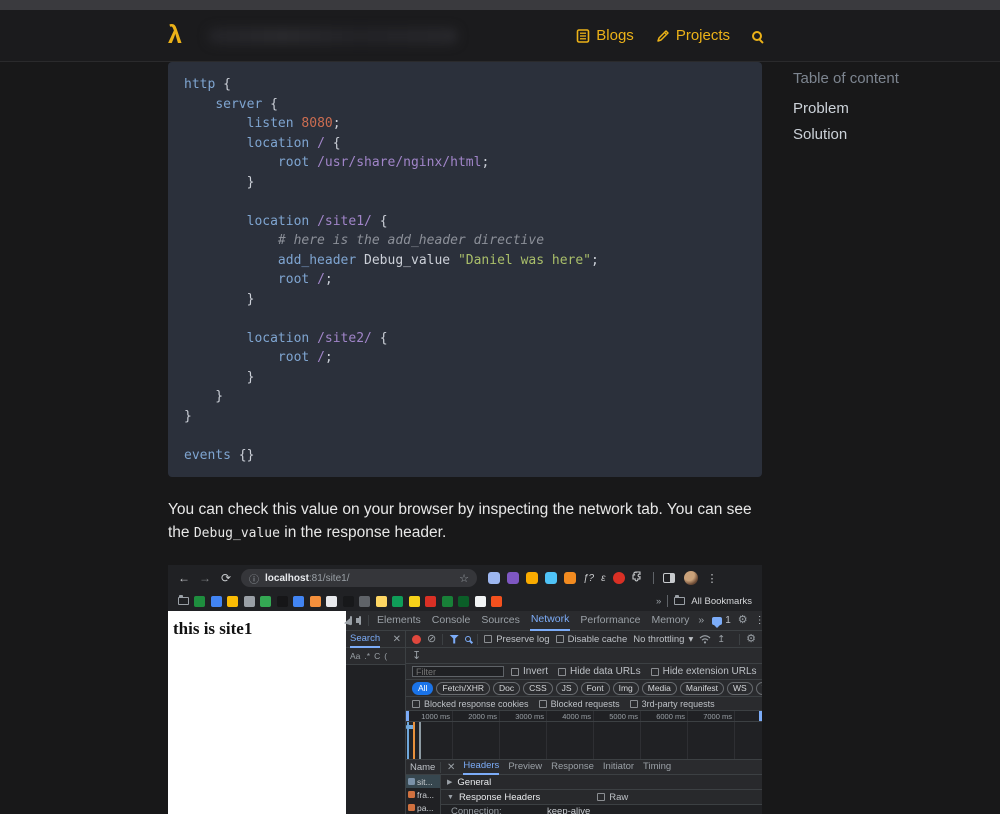  What do you see at coordinates (721, 601) in the screenshot?
I see `all-bookmarks-label: All Bookmarks` at bounding box center [721, 601].